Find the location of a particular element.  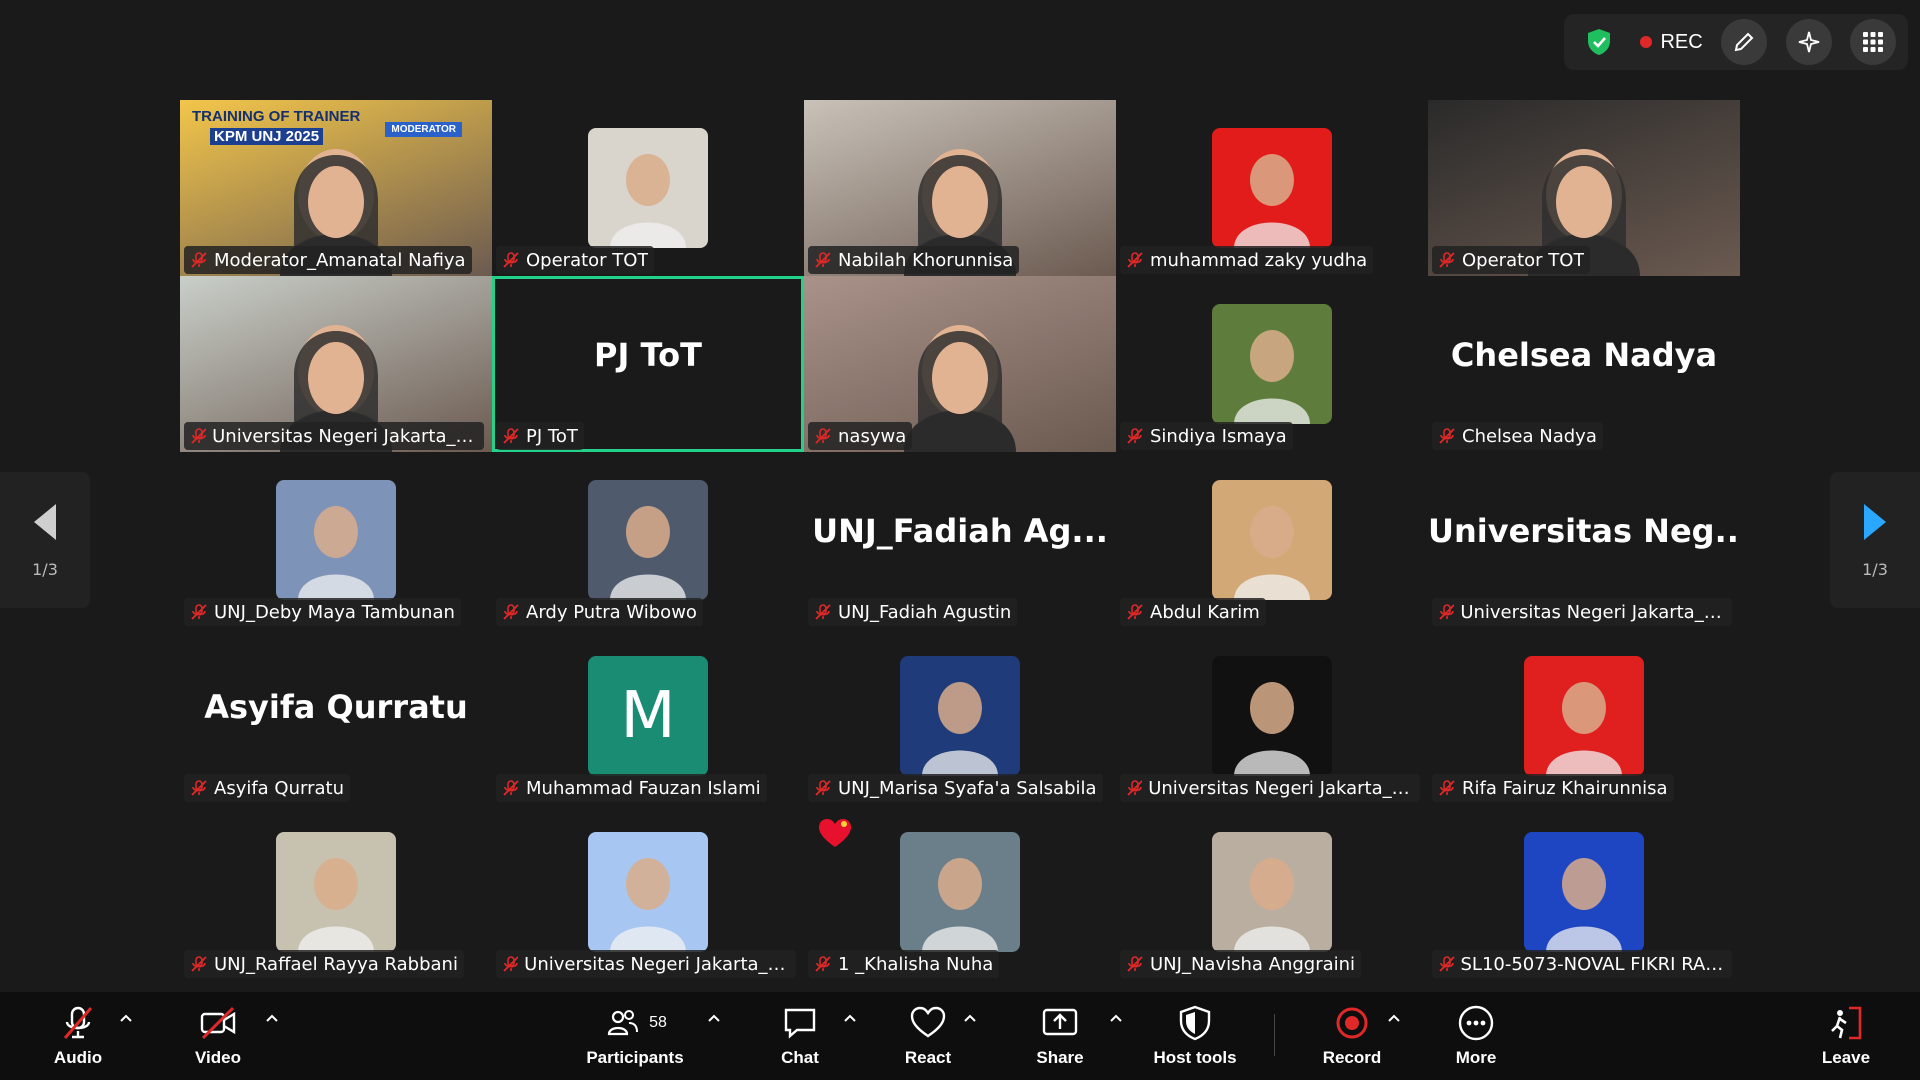

share-options-chevron-icon is located at coordinates (1116, 1018).